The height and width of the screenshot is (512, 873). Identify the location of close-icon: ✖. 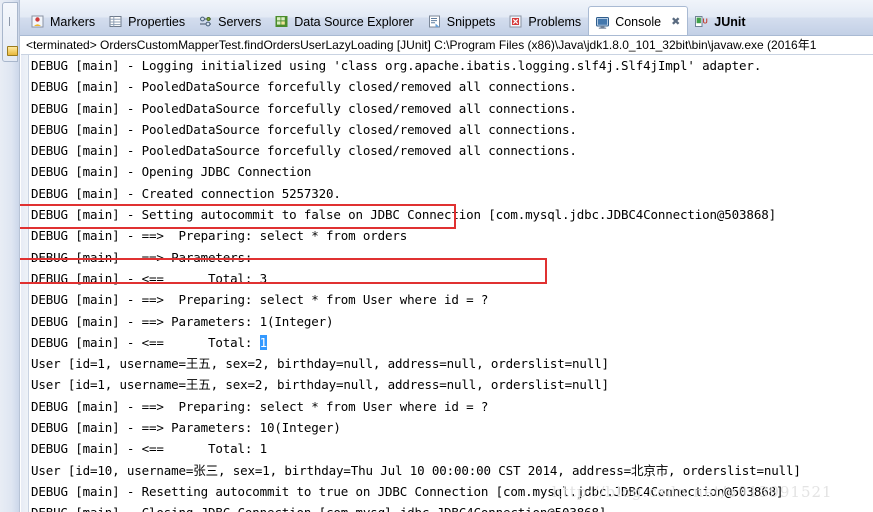
(675, 22).